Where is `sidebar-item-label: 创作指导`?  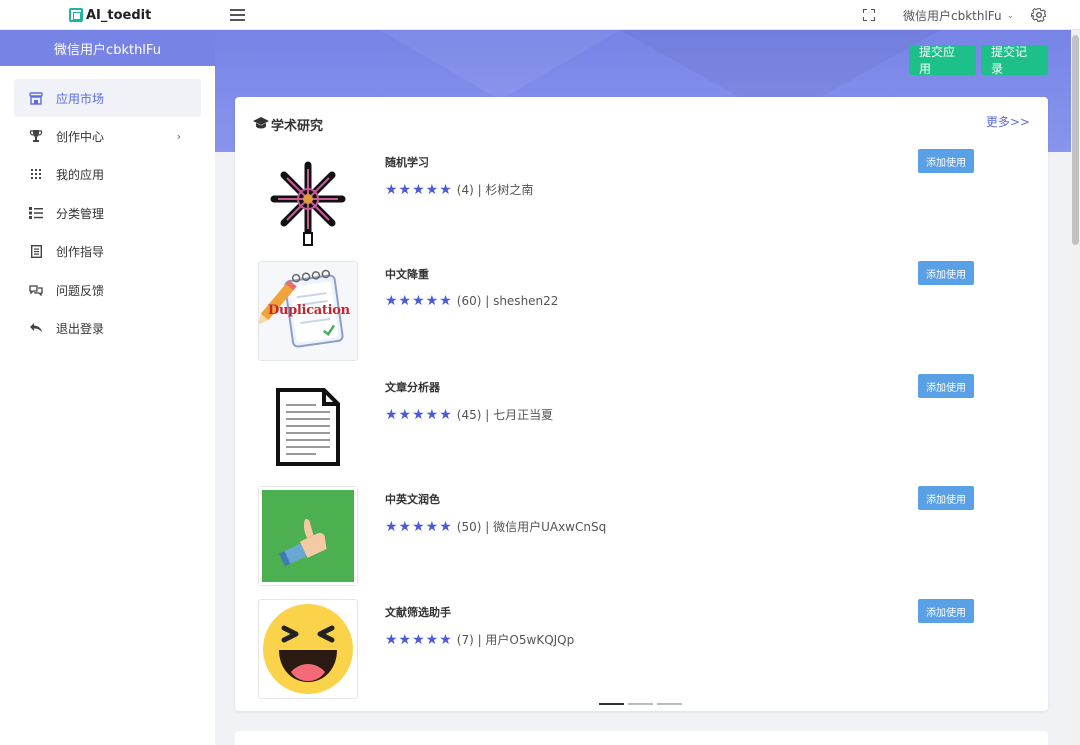 sidebar-item-label: 创作指导 is located at coordinates (80, 251).